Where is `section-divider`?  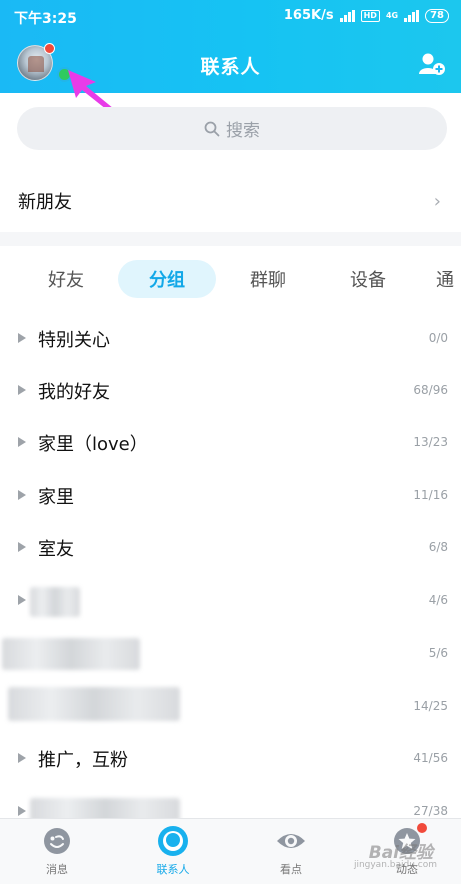 section-divider is located at coordinates (230, 239).